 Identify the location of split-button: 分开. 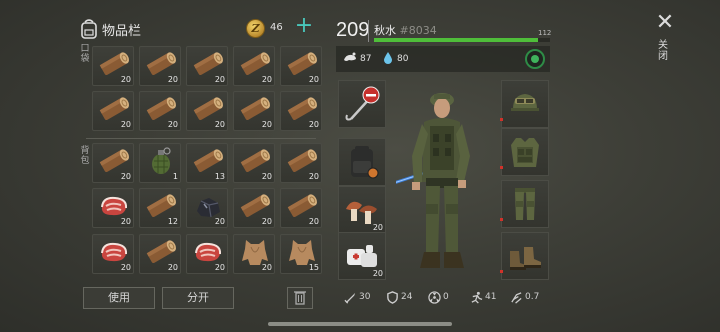
(198, 298).